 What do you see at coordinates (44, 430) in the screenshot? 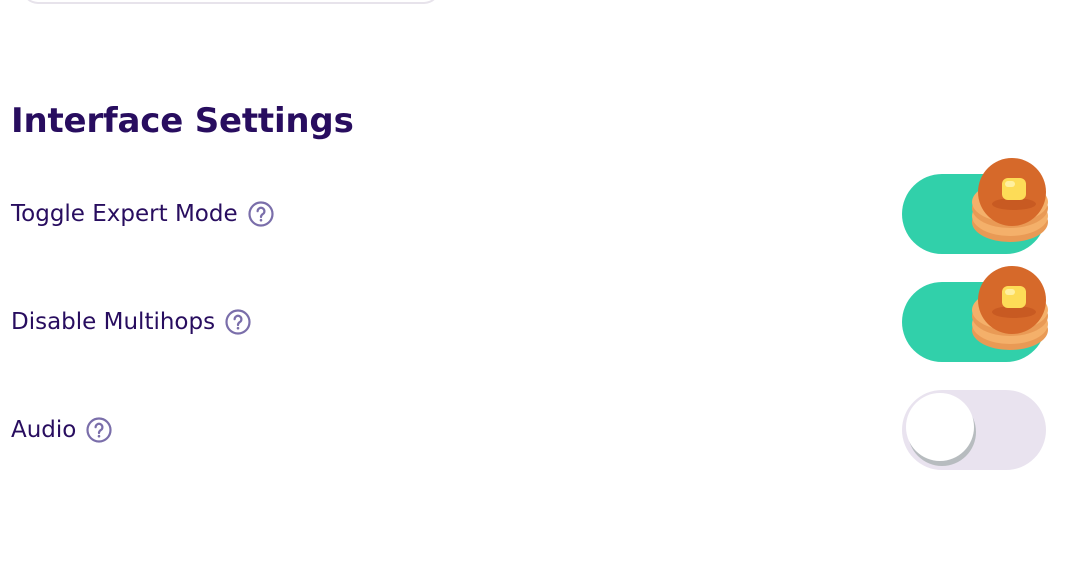
I see `setting-label-audio: Audio` at bounding box center [44, 430].